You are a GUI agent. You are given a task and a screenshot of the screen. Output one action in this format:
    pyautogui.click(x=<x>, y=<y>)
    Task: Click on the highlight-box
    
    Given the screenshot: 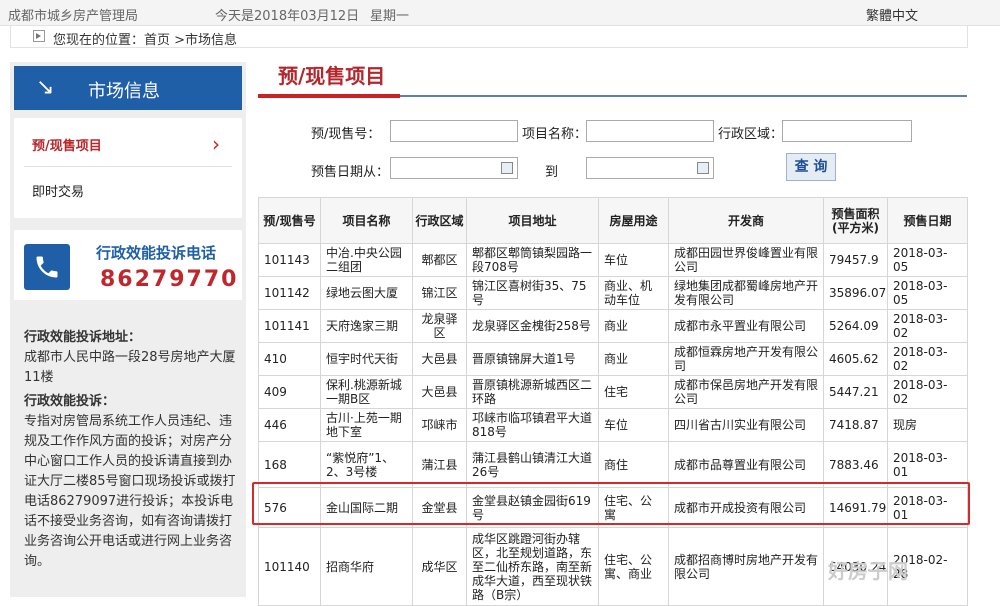 What is the action you would take?
    pyautogui.click(x=611, y=503)
    